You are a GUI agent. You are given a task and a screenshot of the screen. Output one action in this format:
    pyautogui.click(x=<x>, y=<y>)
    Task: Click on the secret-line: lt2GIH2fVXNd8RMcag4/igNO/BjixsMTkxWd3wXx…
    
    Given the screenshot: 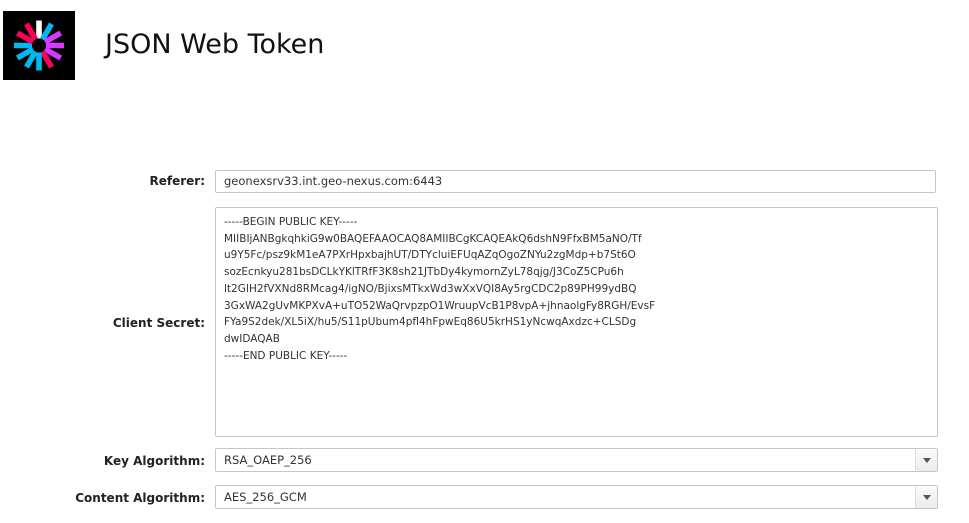 What is the action you would take?
    pyautogui.click(x=430, y=288)
    